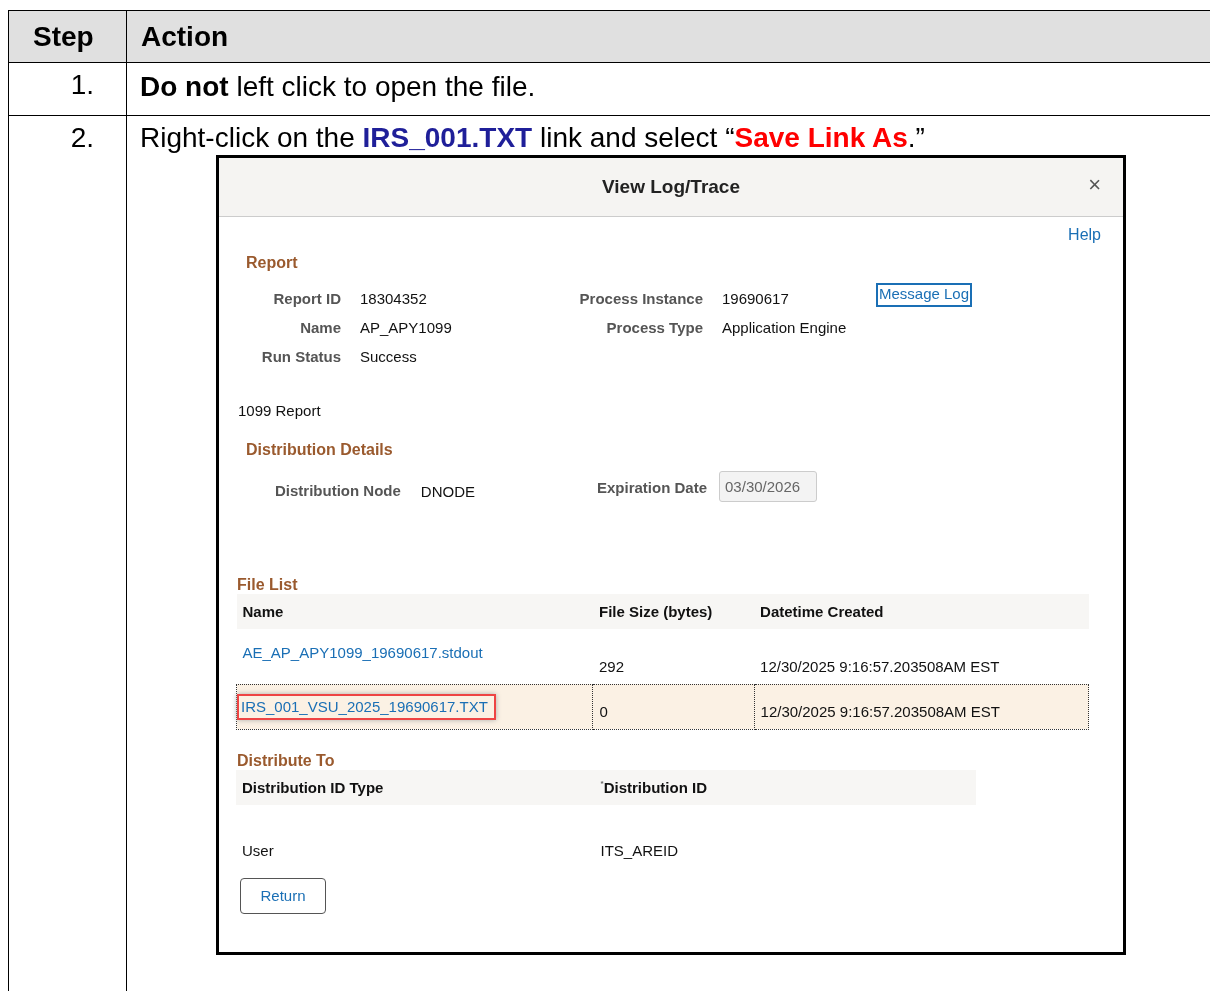  I want to click on column-header: Name, so click(414, 611).